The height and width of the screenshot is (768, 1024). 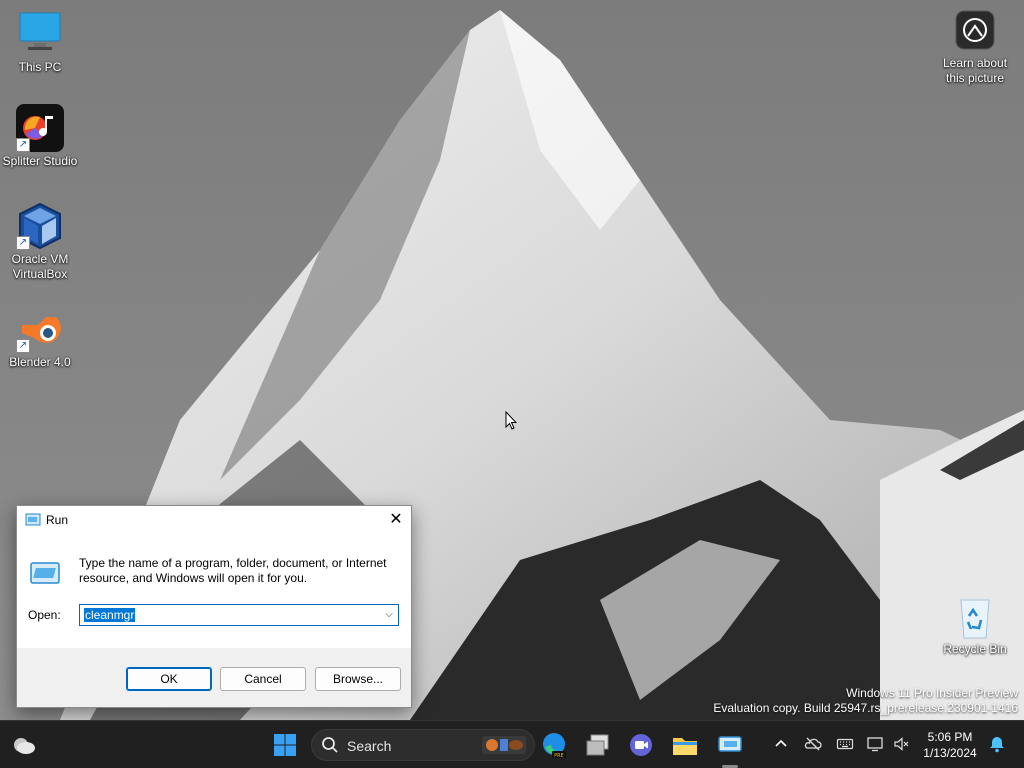 What do you see at coordinates (950, 745) in the screenshot?
I see `system-clock: 5:06 PM 1/13/2024` at bounding box center [950, 745].